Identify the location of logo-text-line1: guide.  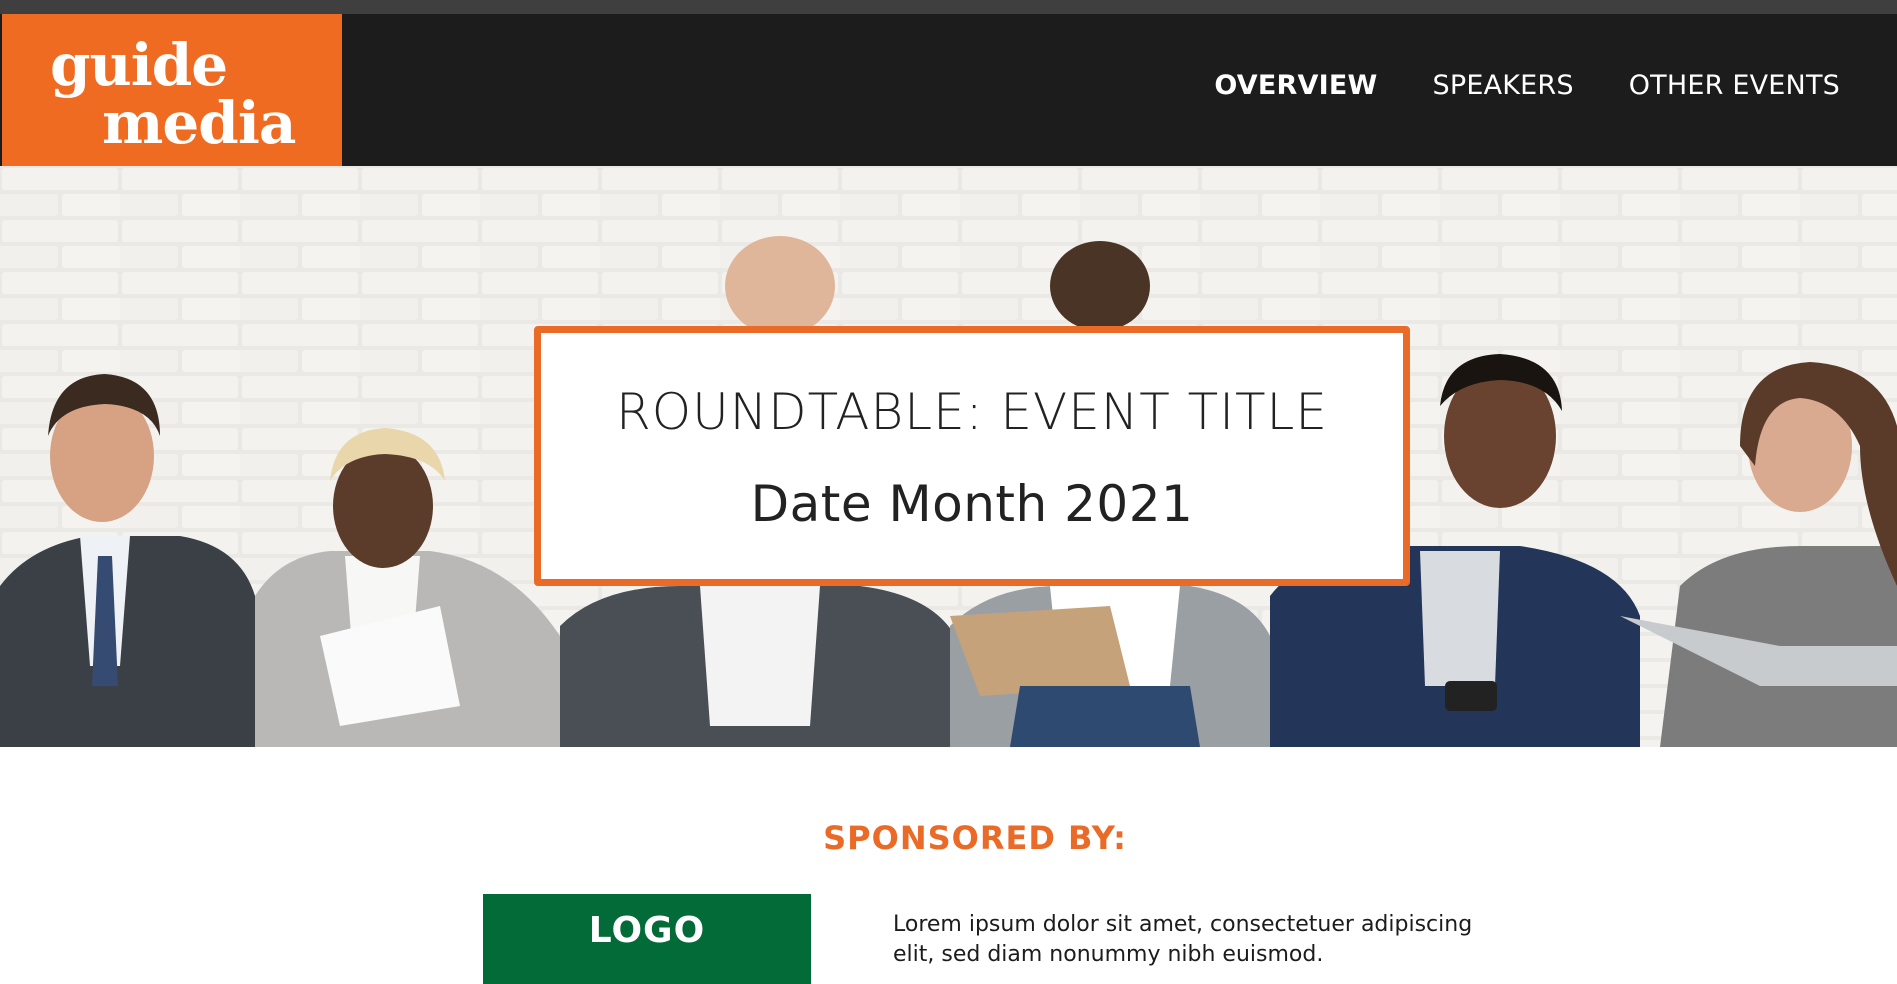
(139, 65).